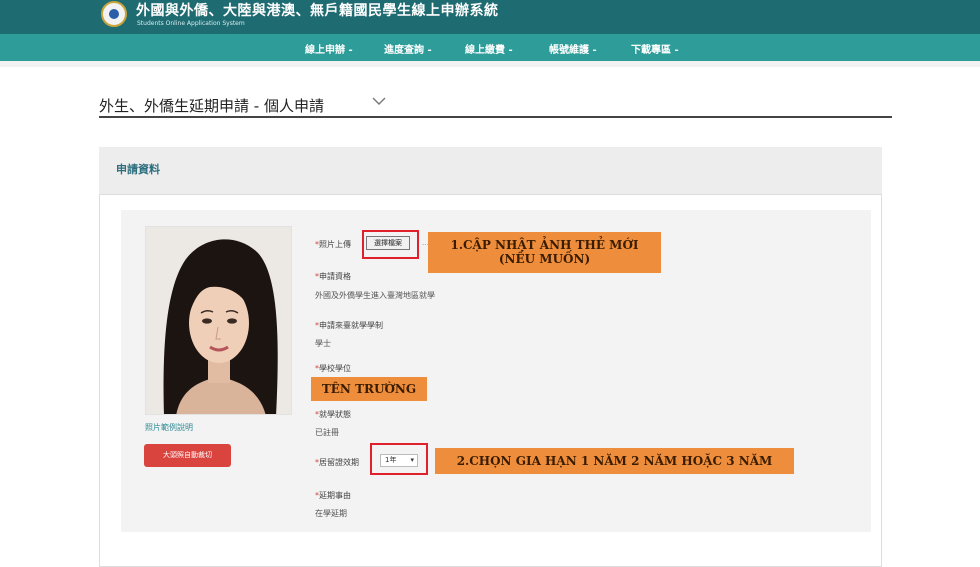 This screenshot has height=567, width=980. I want to click on annotation-choose-duration: 2.CHỌN GIA HẠN 1 NĂM 2 NĂM HOẶC 3 NĂM, so click(614, 461).